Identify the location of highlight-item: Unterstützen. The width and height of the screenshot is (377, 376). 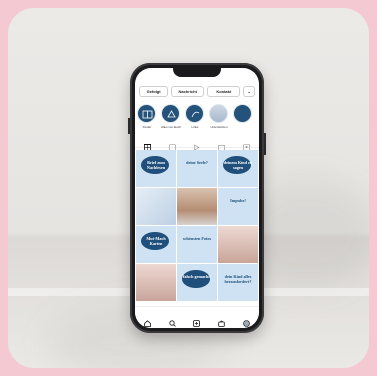
(219, 116).